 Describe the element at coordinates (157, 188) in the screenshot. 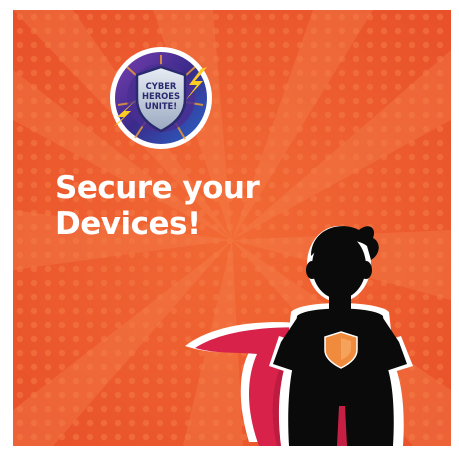

I see `headline-line1: Secure your` at that location.